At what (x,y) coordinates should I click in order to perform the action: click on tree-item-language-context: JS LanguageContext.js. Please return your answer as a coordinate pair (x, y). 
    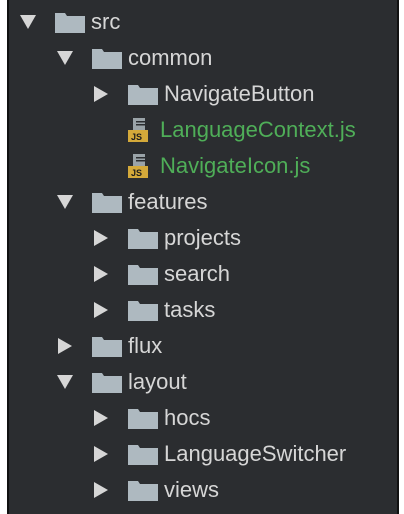
    Looking at the image, I should click on (203, 130).